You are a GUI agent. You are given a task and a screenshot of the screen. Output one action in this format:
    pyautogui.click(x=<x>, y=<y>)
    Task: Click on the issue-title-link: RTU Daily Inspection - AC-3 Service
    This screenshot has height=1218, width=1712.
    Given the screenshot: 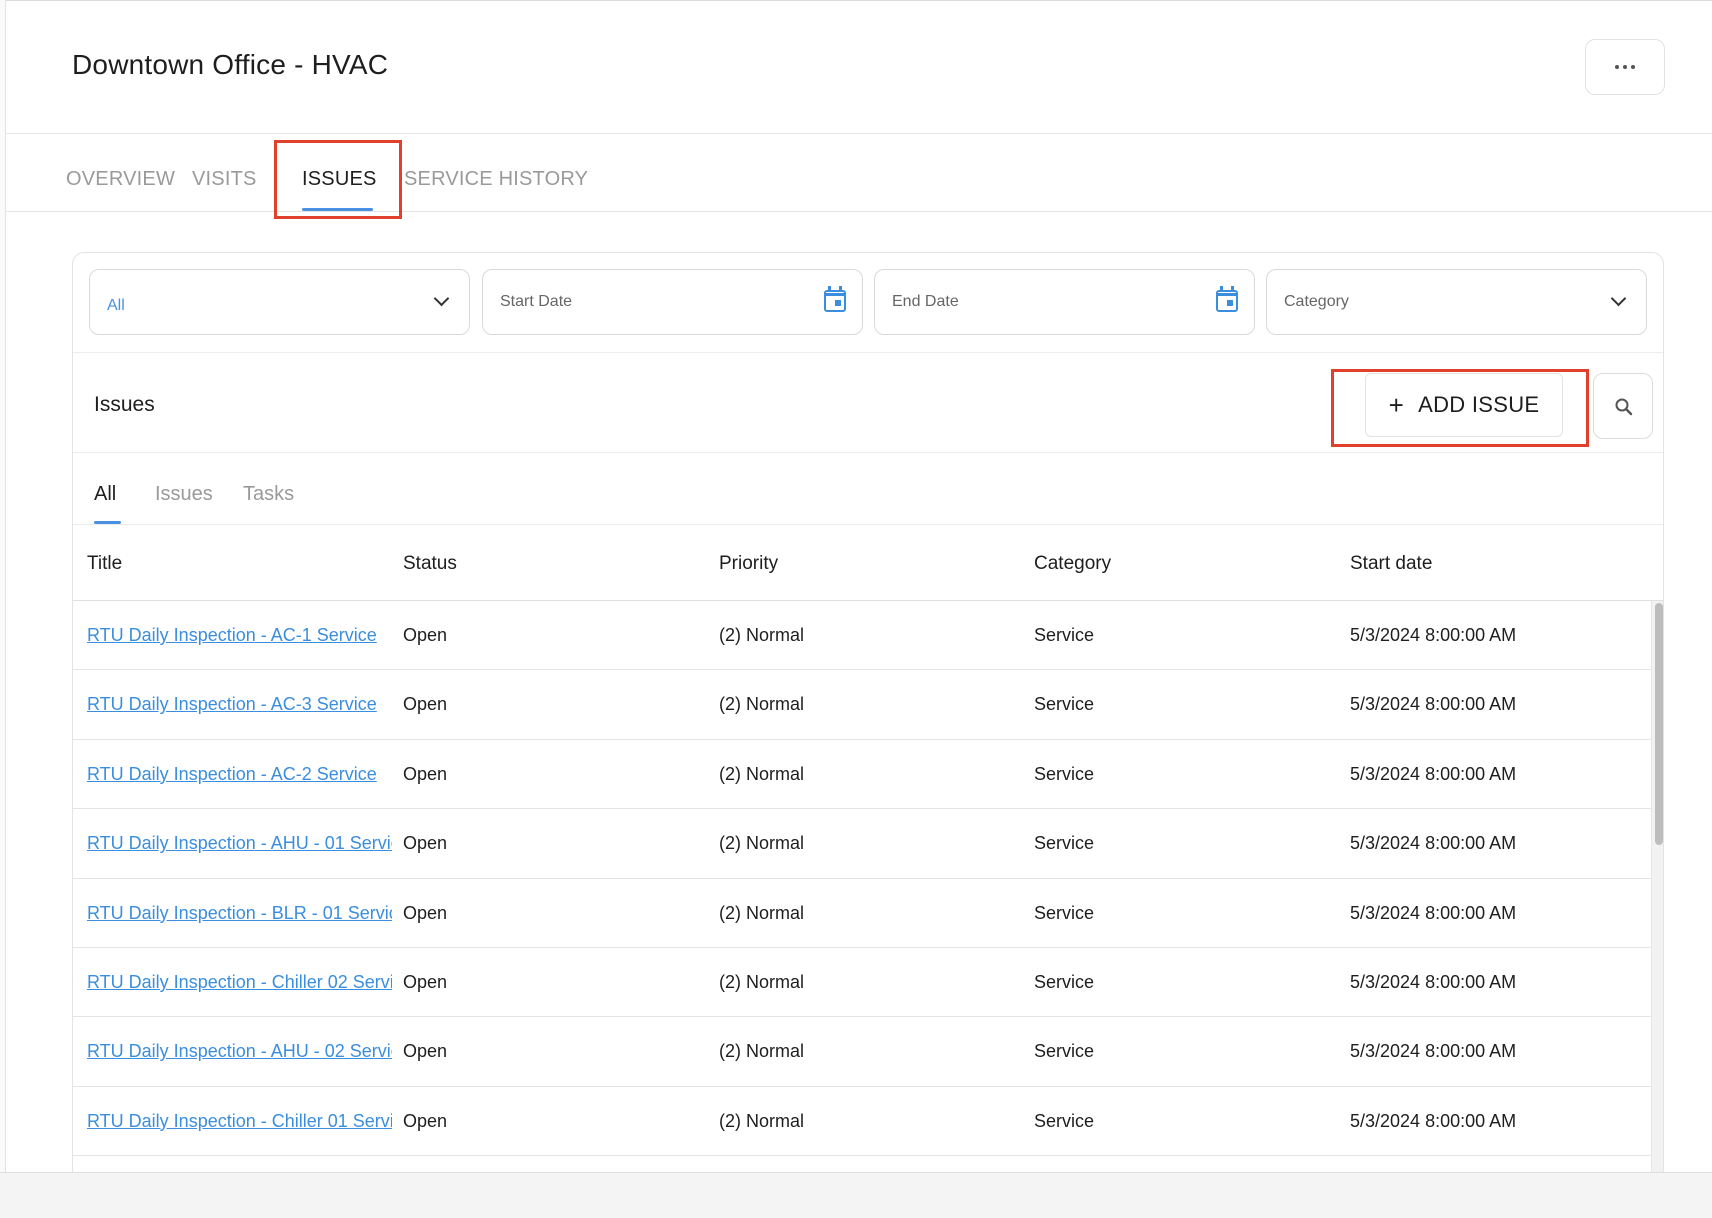 What is the action you would take?
    pyautogui.click(x=239, y=704)
    